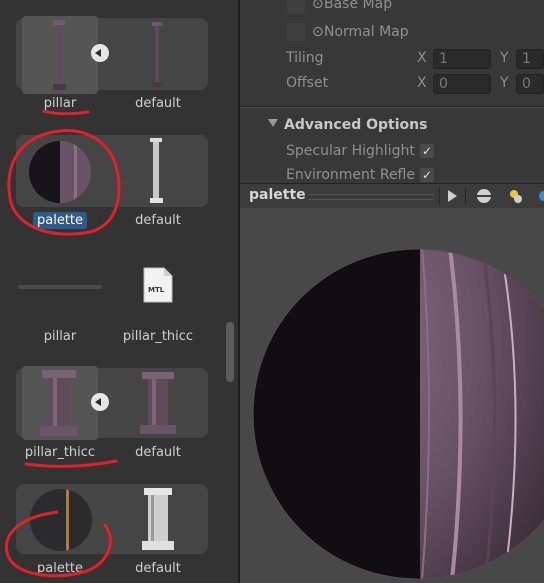 Image resolution: width=544 pixels, height=583 pixels. Describe the element at coordinates (355, 125) in the screenshot. I see `advanced-options-header: Advanced Options` at that location.